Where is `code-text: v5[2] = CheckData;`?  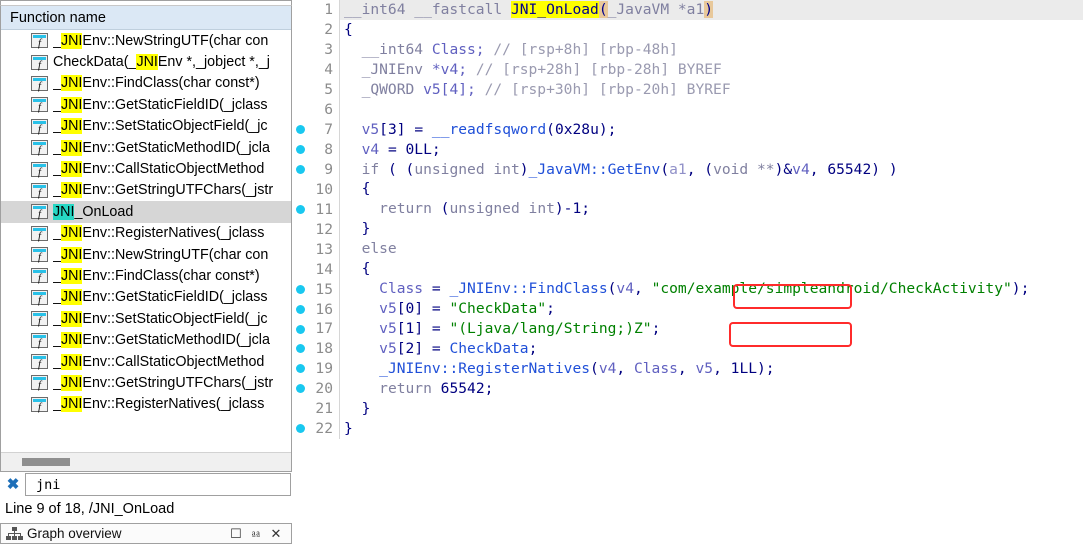 code-text: v5[2] = CheckData; is located at coordinates (711, 349).